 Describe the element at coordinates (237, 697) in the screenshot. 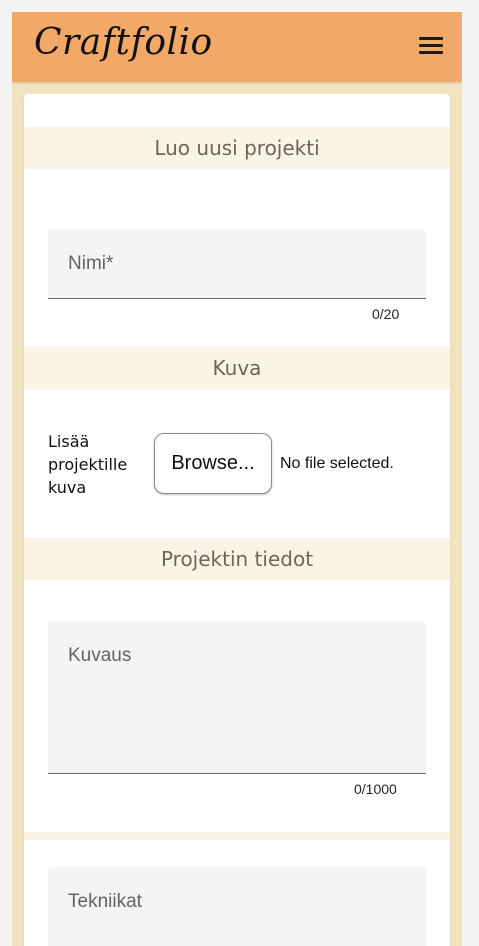

I see `description-textarea: Kuvaus` at that location.